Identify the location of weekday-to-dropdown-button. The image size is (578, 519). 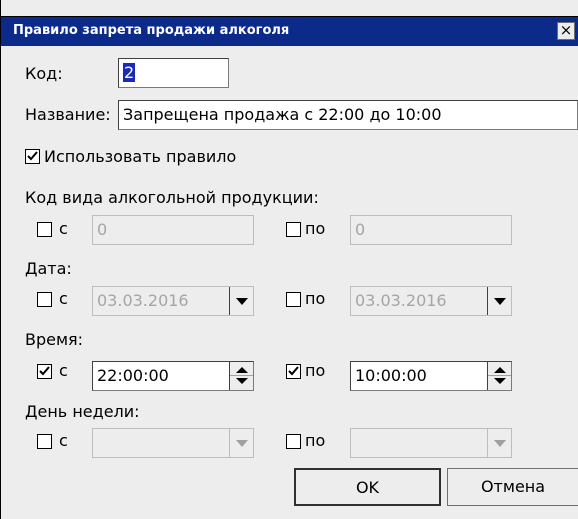
(499, 443).